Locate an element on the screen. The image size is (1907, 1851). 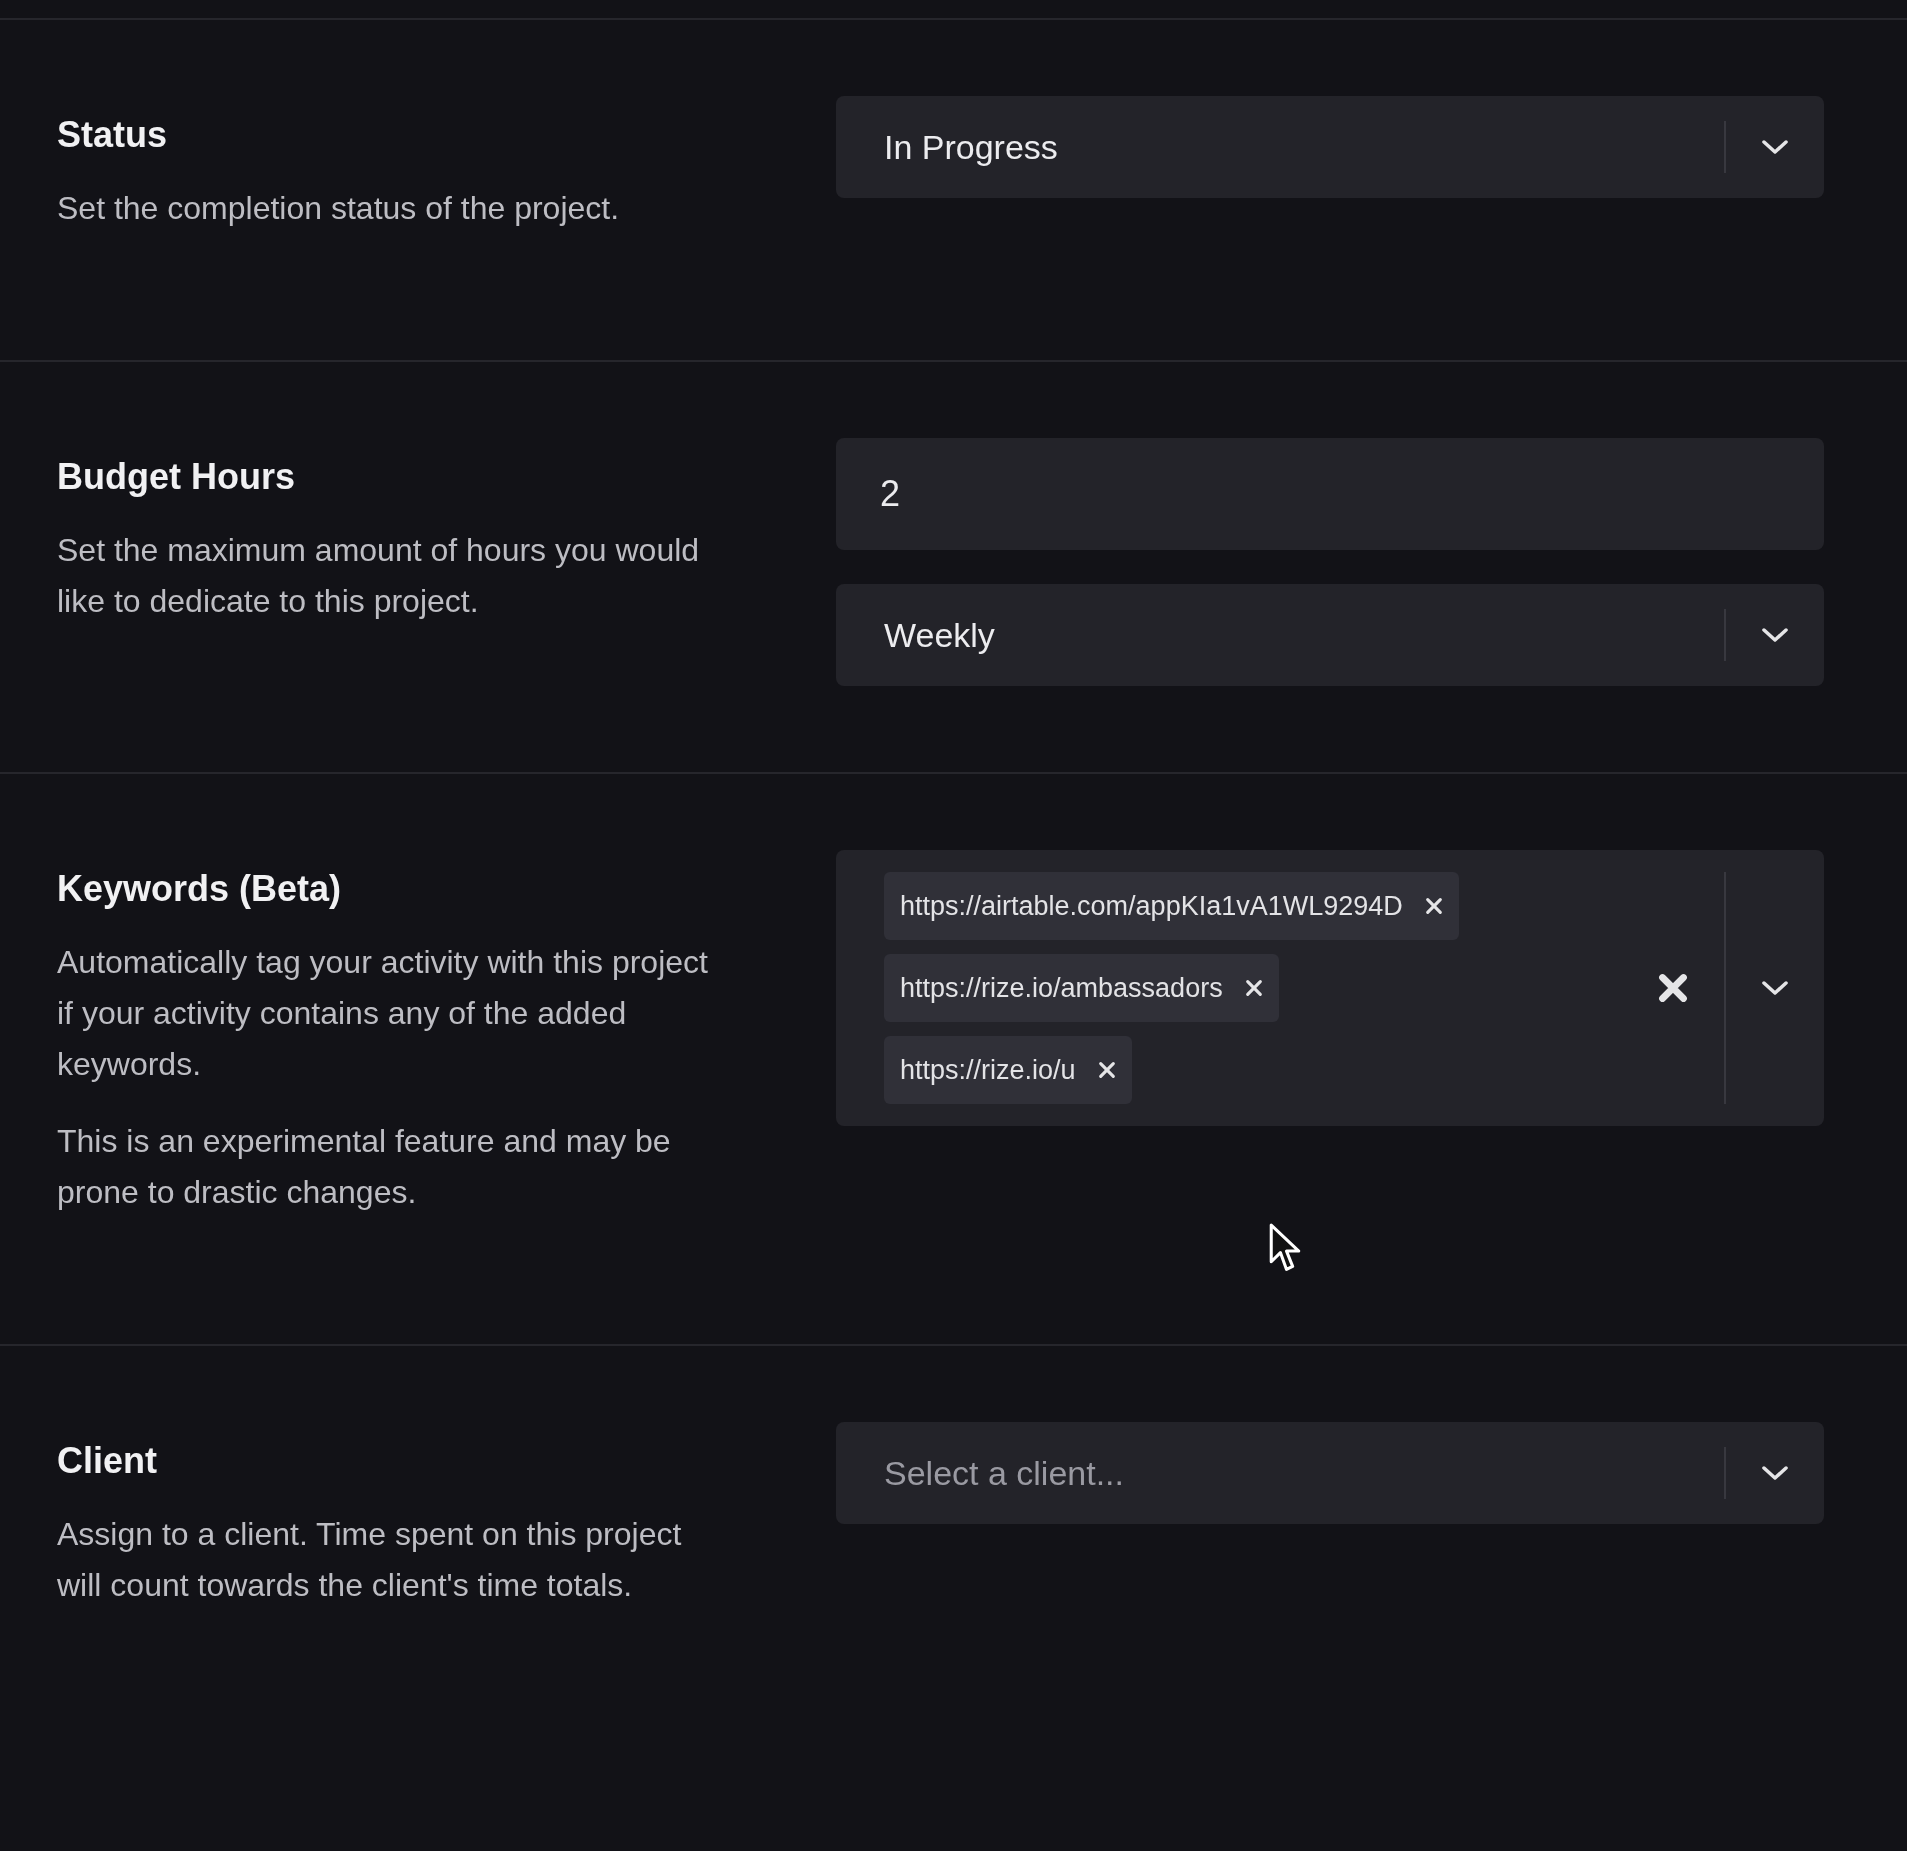
select-field: In Progress is located at coordinates (1330, 147).